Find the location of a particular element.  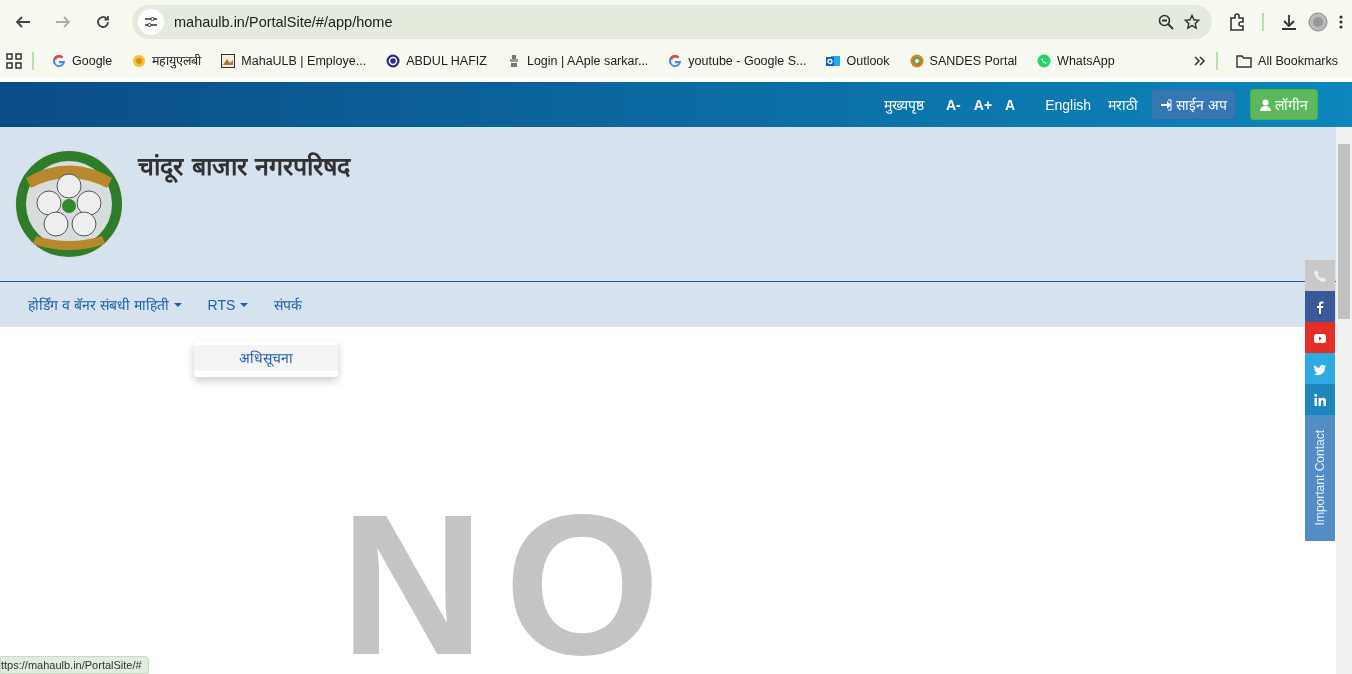

site-title: चांदूर बाजार नगरपरिषद is located at coordinates (244, 168).